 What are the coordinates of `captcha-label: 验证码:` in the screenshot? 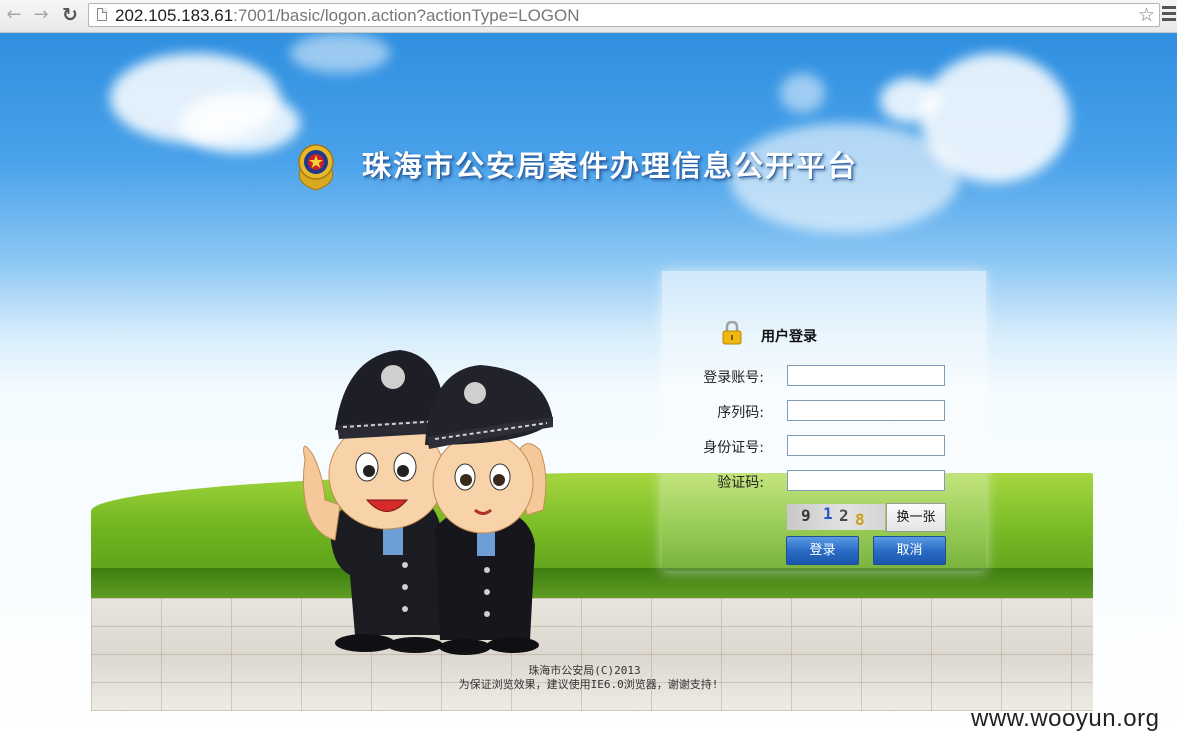 It's located at (740, 483).